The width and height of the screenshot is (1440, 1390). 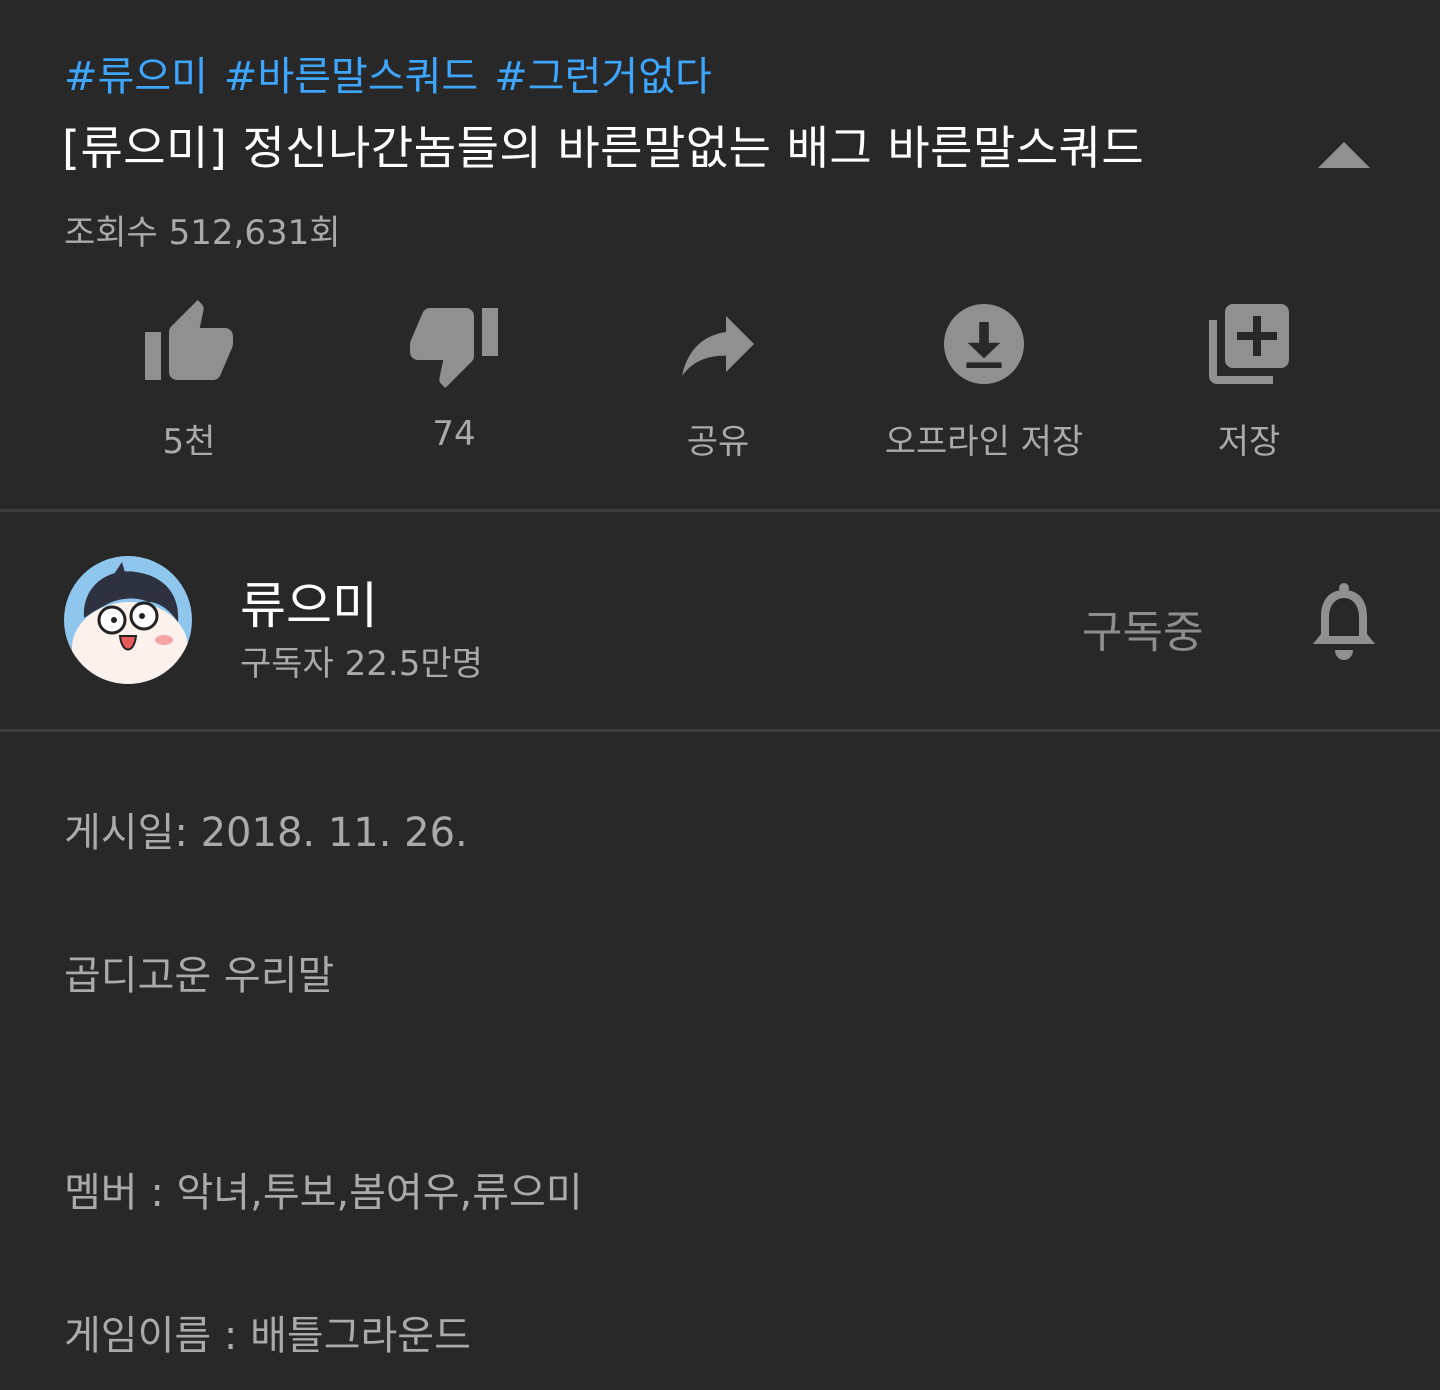 I want to click on subscriber-count: 구독자 22.5만명, so click(x=361, y=664).